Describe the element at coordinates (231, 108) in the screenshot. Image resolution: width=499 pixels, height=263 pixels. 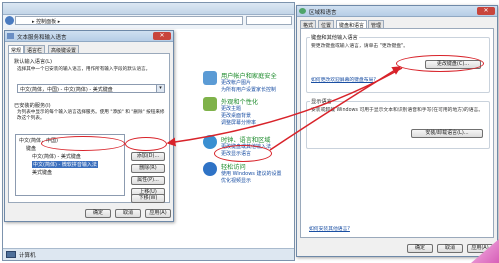
I see `category-link: 更改主题` at that location.